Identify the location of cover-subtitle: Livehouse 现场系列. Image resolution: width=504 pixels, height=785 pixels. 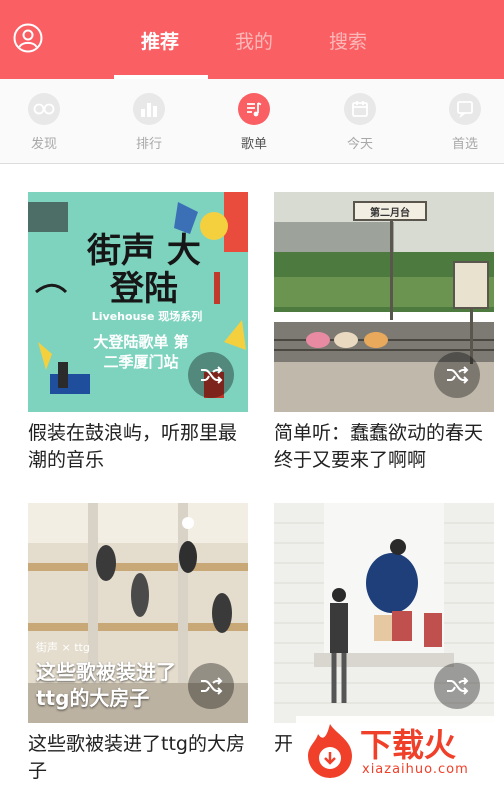
(147, 316).